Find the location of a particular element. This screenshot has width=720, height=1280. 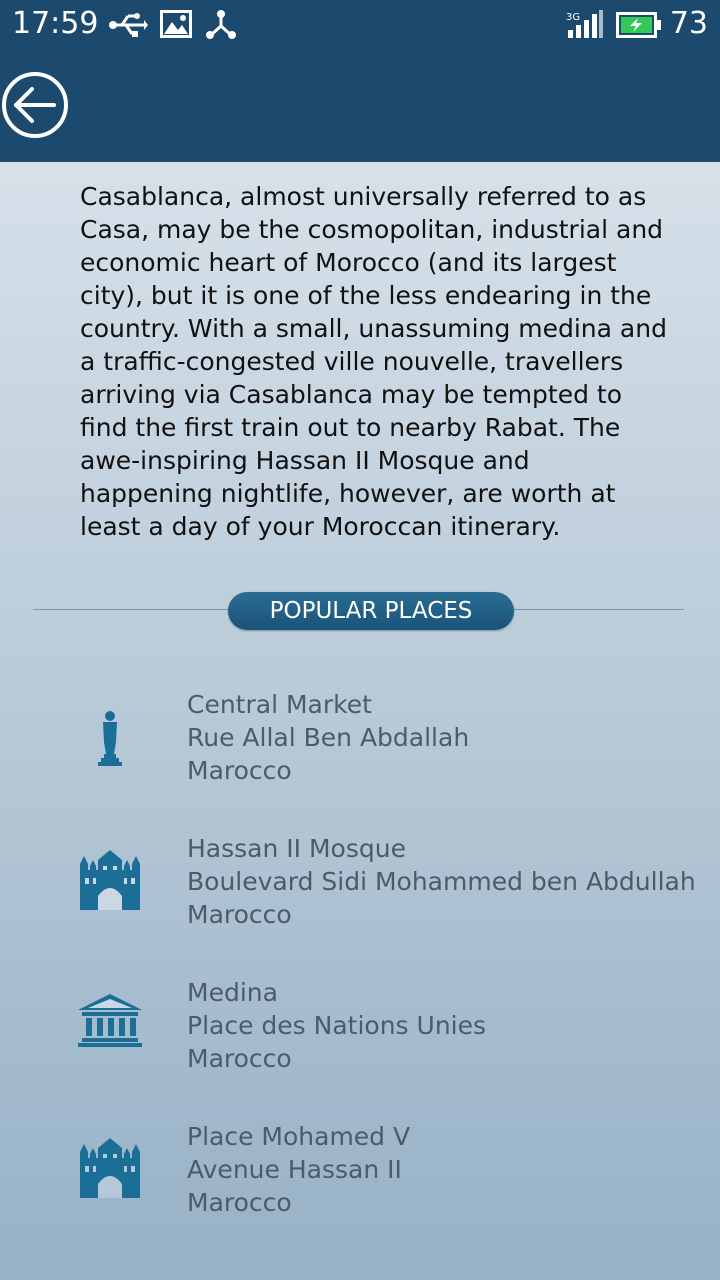

place-text: Medina Place des Nations Unies Marocco is located at coordinates (336, 1025).